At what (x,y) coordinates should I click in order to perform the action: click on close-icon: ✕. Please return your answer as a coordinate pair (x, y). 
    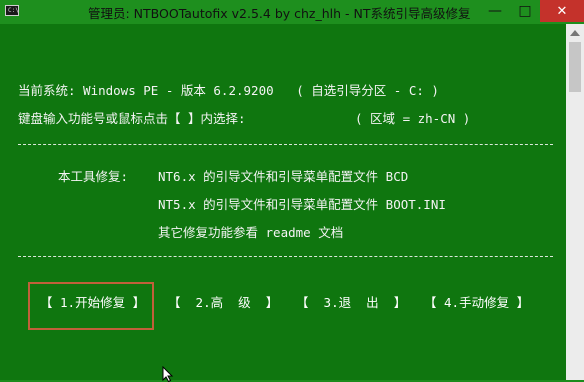
    Looking at the image, I should click on (562, 11).